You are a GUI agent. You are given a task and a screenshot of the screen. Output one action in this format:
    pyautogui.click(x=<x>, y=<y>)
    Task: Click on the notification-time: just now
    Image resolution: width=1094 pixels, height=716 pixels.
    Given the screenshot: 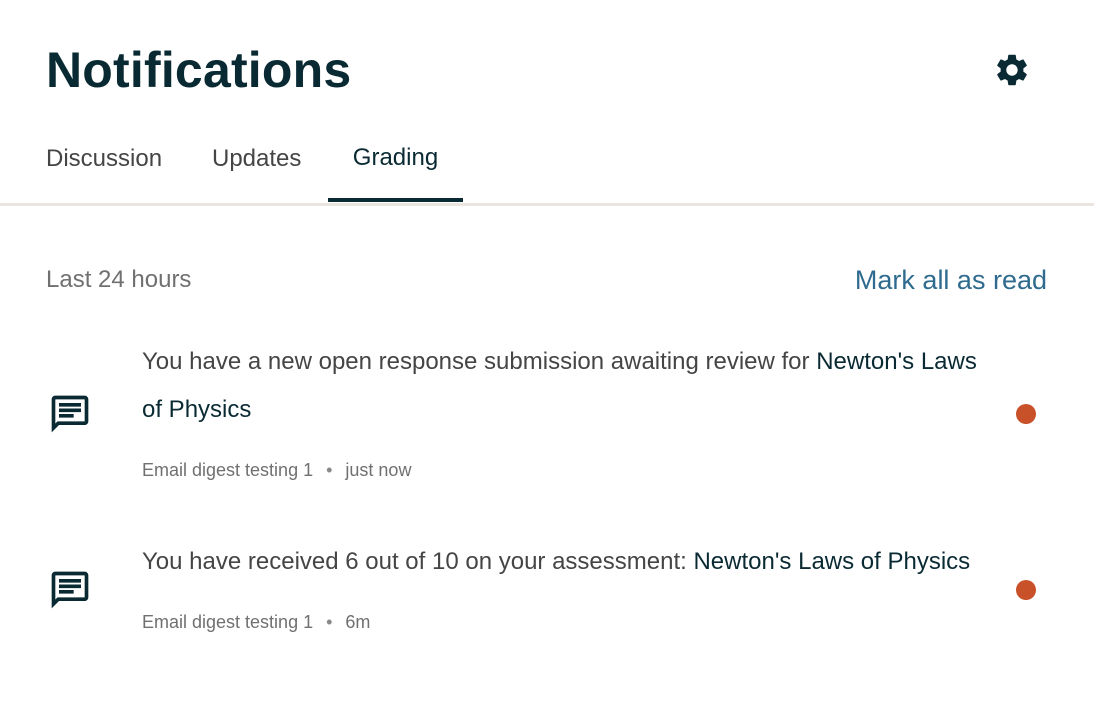 What is the action you would take?
    pyautogui.click(x=378, y=470)
    